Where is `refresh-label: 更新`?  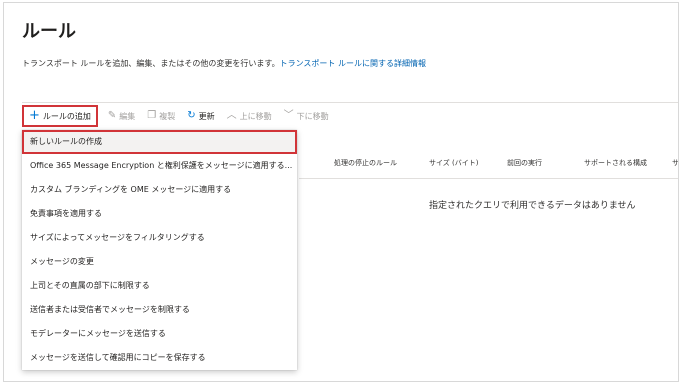
refresh-label: 更新 is located at coordinates (206, 116).